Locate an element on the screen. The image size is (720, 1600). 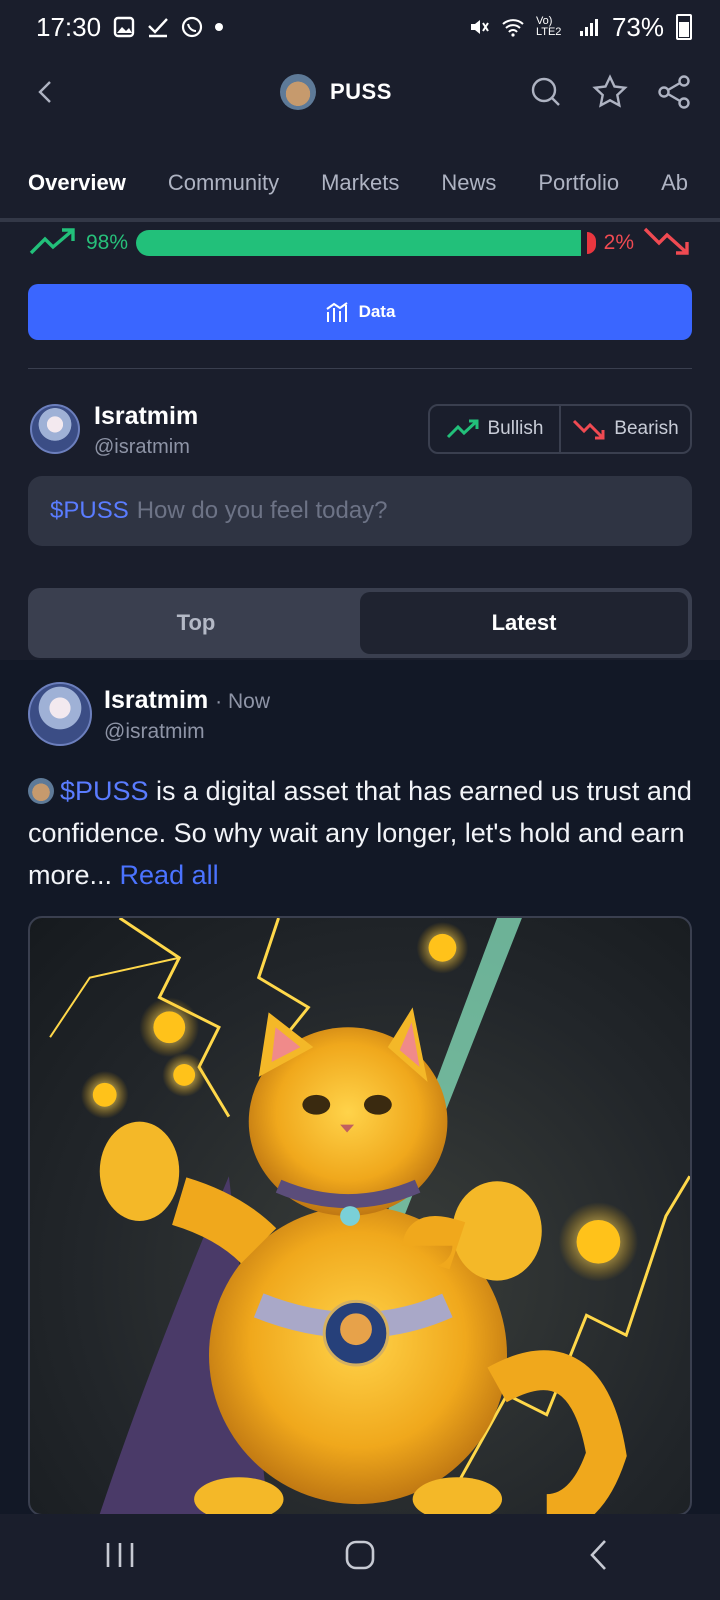
avatar is located at coordinates (55, 429).